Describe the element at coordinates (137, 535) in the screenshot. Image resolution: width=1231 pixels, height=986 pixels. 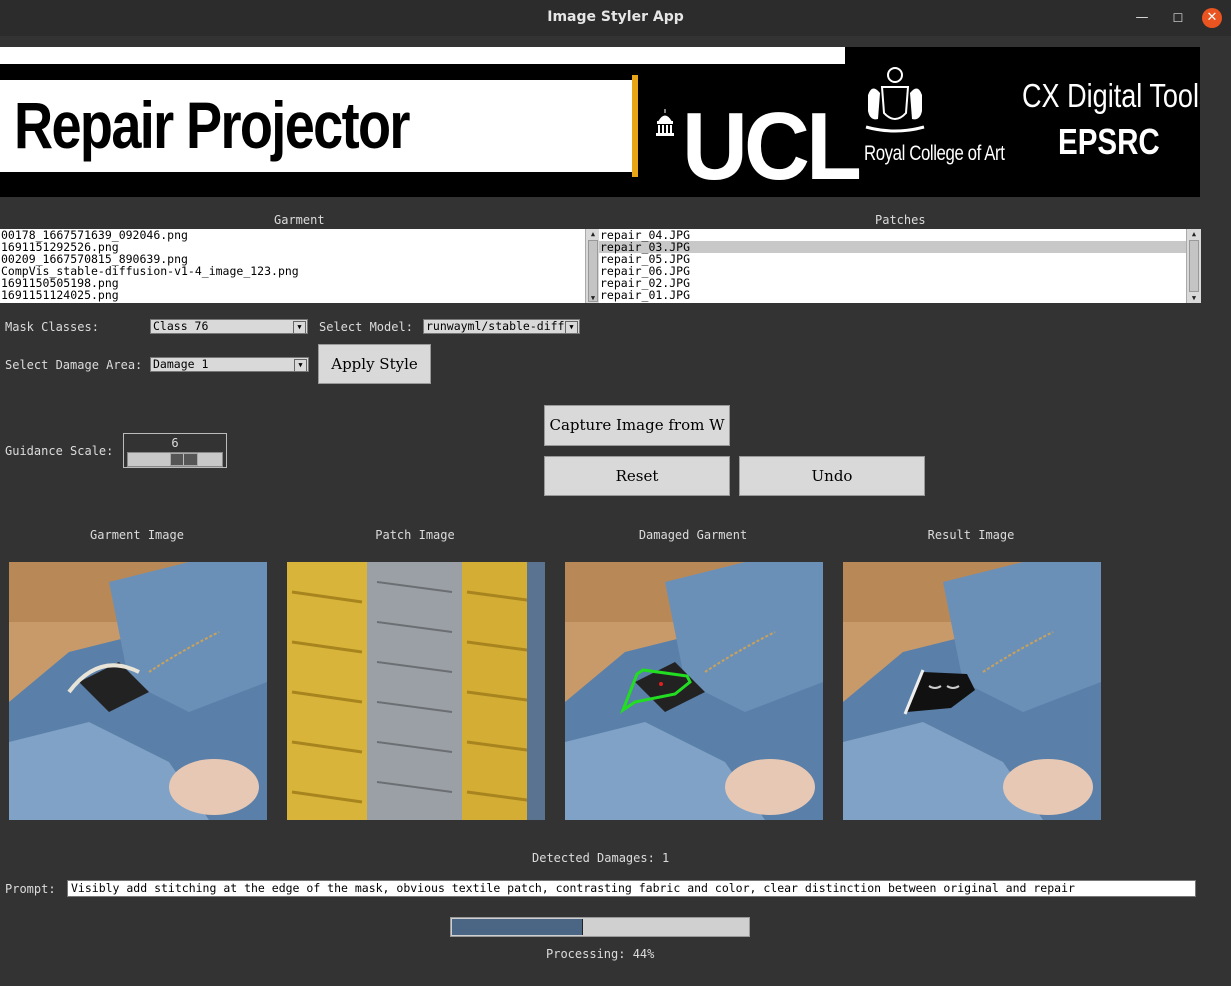
I see `garment-image-caption: Garment Image` at that location.